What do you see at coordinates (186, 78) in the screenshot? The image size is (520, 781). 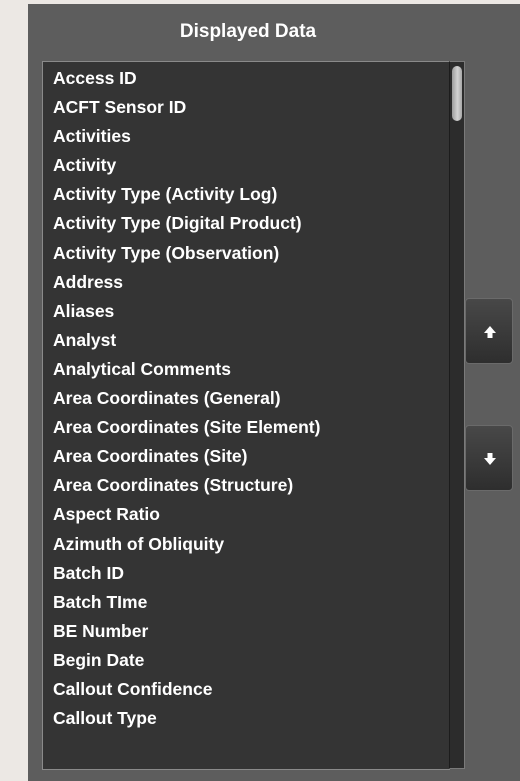 I see `list-item: Access ID` at bounding box center [186, 78].